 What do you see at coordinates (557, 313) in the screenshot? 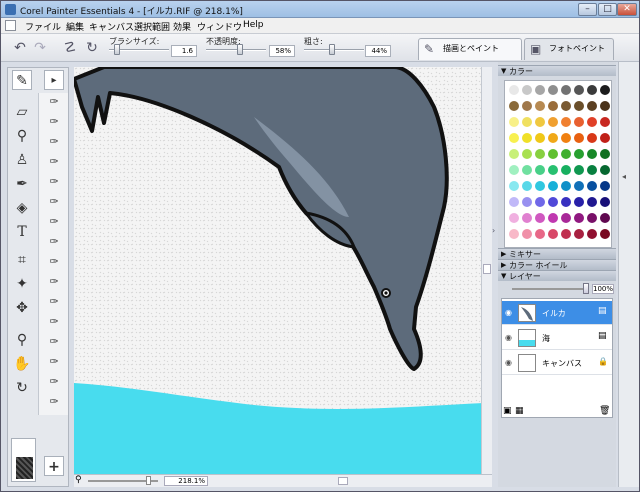
I see `layer-row-dolphin: ◉ イルカ ▤` at bounding box center [557, 313].